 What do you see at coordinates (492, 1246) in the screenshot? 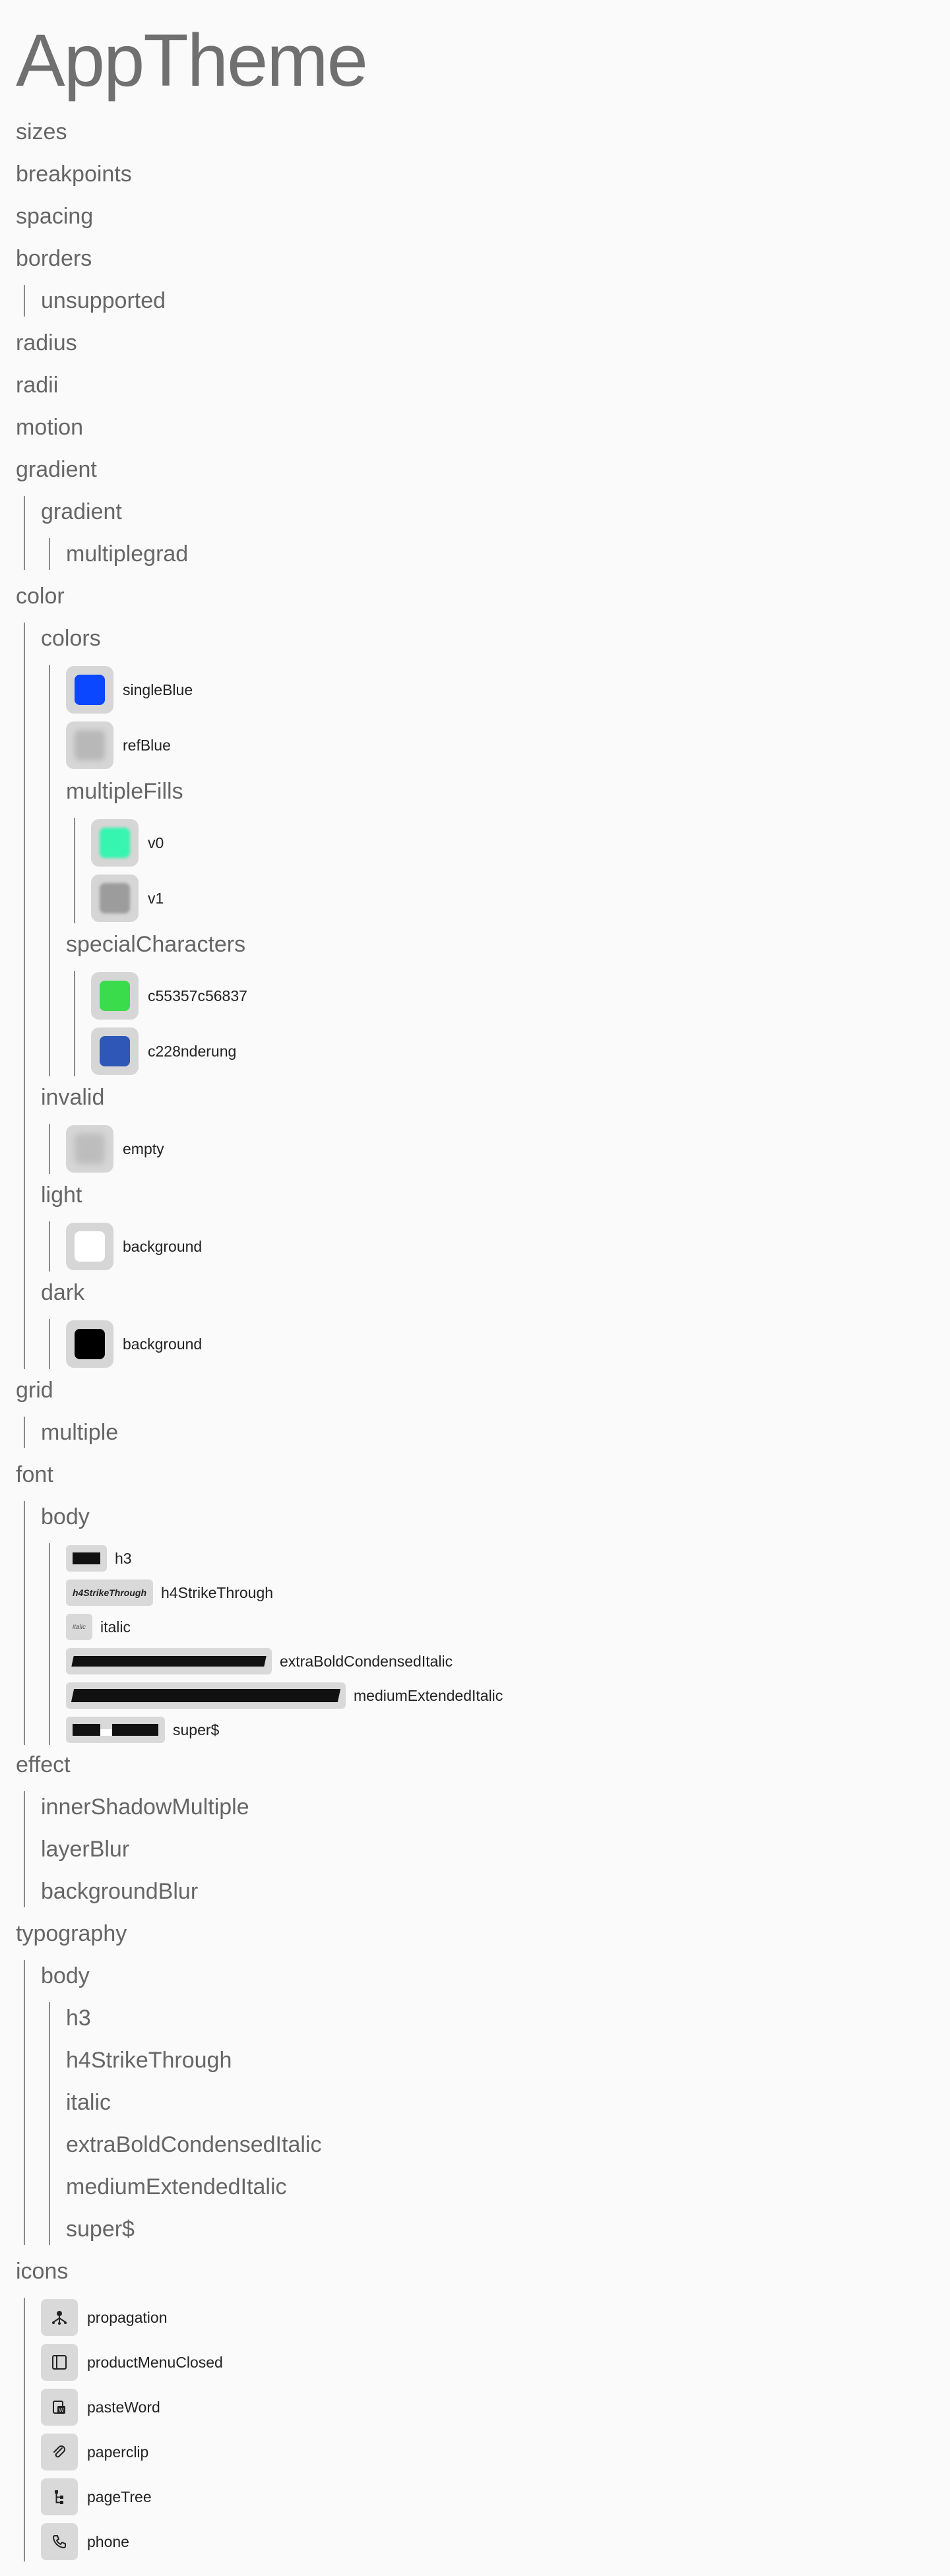
I see `light-children: background` at bounding box center [492, 1246].